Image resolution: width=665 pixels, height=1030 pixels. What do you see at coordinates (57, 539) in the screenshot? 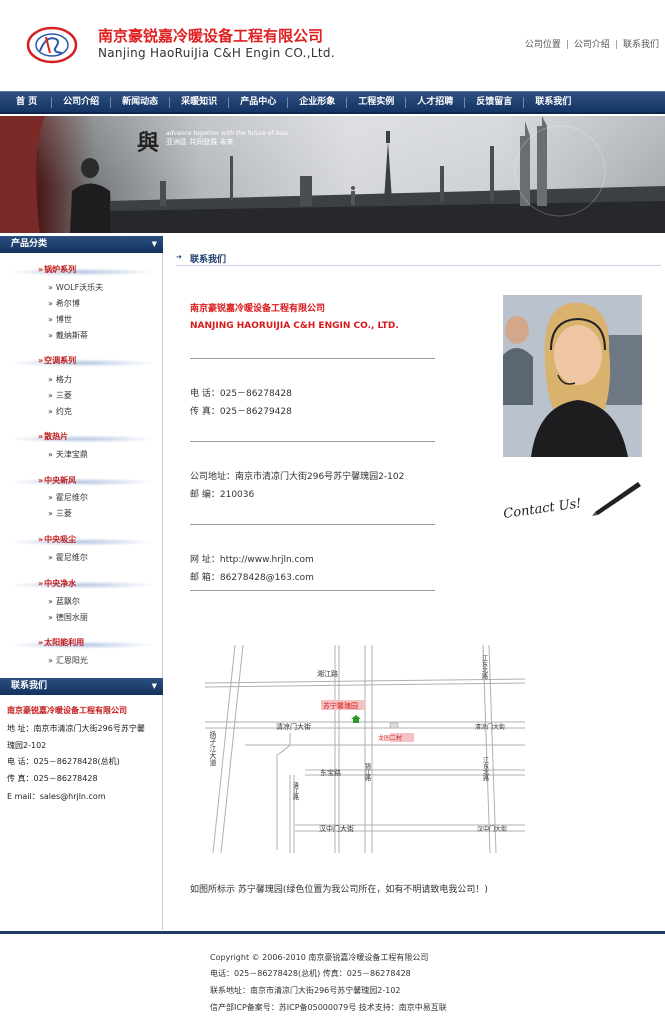
I see `category-vacuum: 中央吸尘` at bounding box center [57, 539].